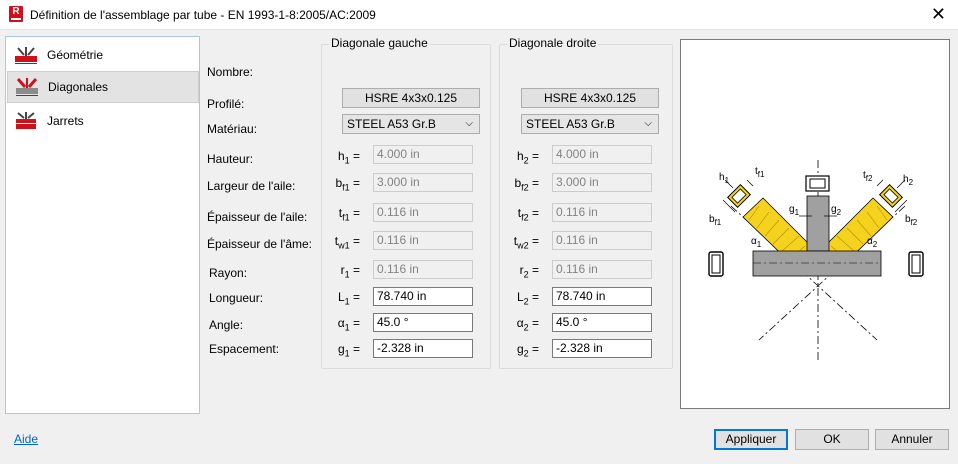 This screenshot has width=958, height=464. What do you see at coordinates (908, 180) in the screenshot?
I see `diagram-label-h2: h2` at bounding box center [908, 180].